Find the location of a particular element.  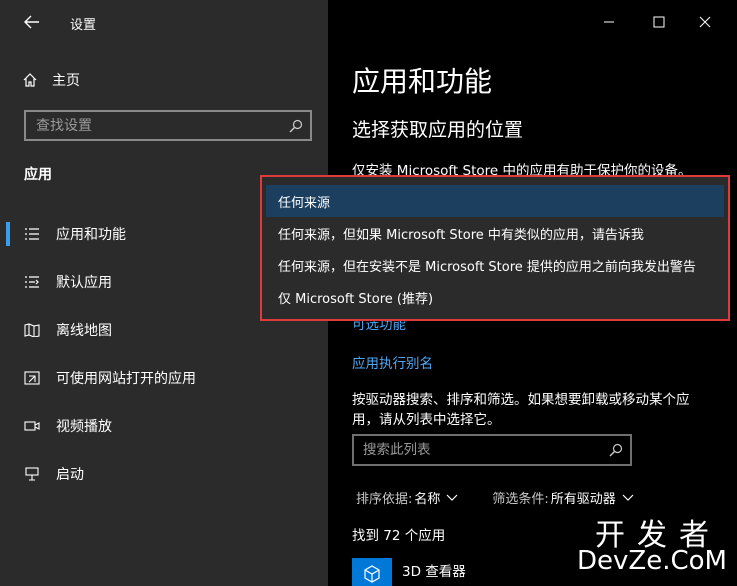

filter-label: 筛选条件: is located at coordinates (520, 499).